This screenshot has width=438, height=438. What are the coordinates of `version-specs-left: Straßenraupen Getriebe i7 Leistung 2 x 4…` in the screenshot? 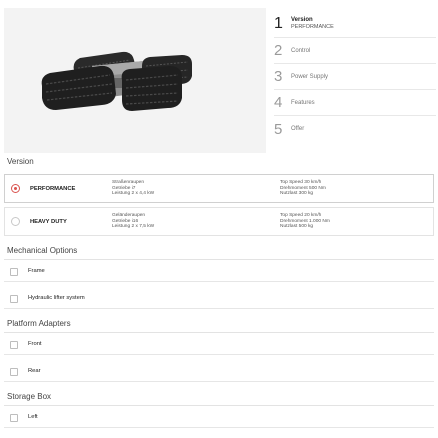 It's located at (133, 188).